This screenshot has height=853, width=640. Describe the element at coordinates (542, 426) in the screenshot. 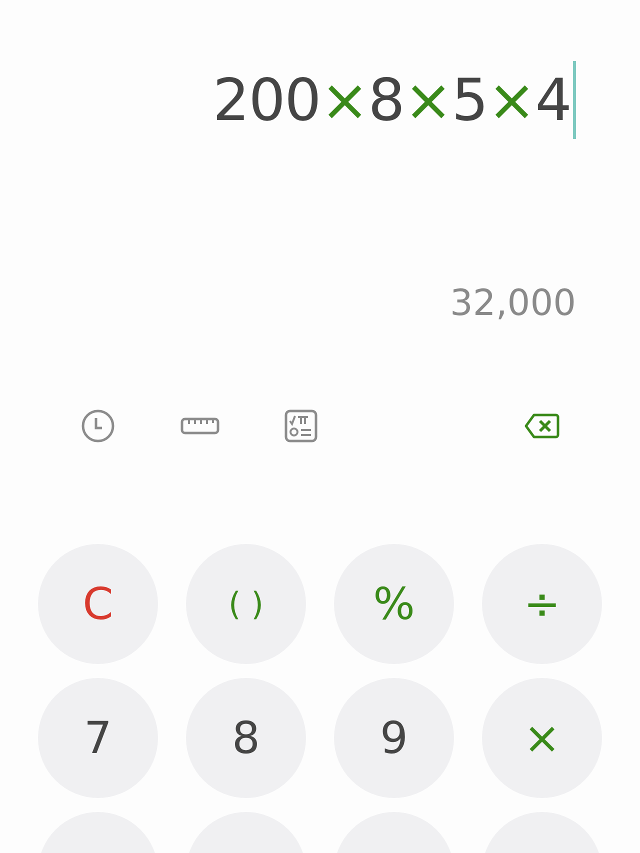

I see `backspace-icon` at that location.